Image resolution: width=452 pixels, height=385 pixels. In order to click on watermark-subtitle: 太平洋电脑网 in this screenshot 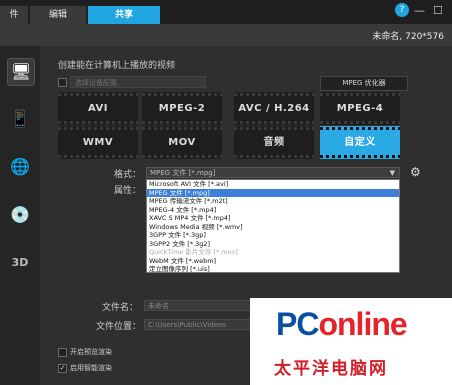, I will do `click(331, 369)`.